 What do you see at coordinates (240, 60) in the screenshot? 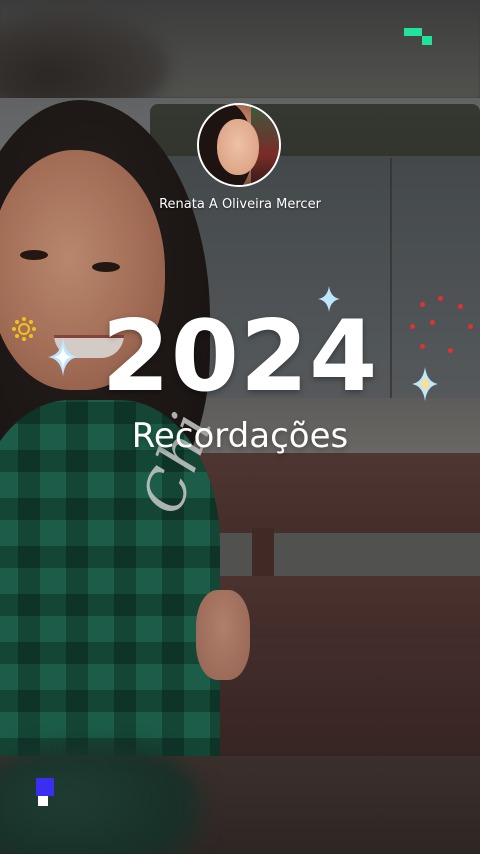
I see `blurred-backdrop-top` at bounding box center [240, 60].